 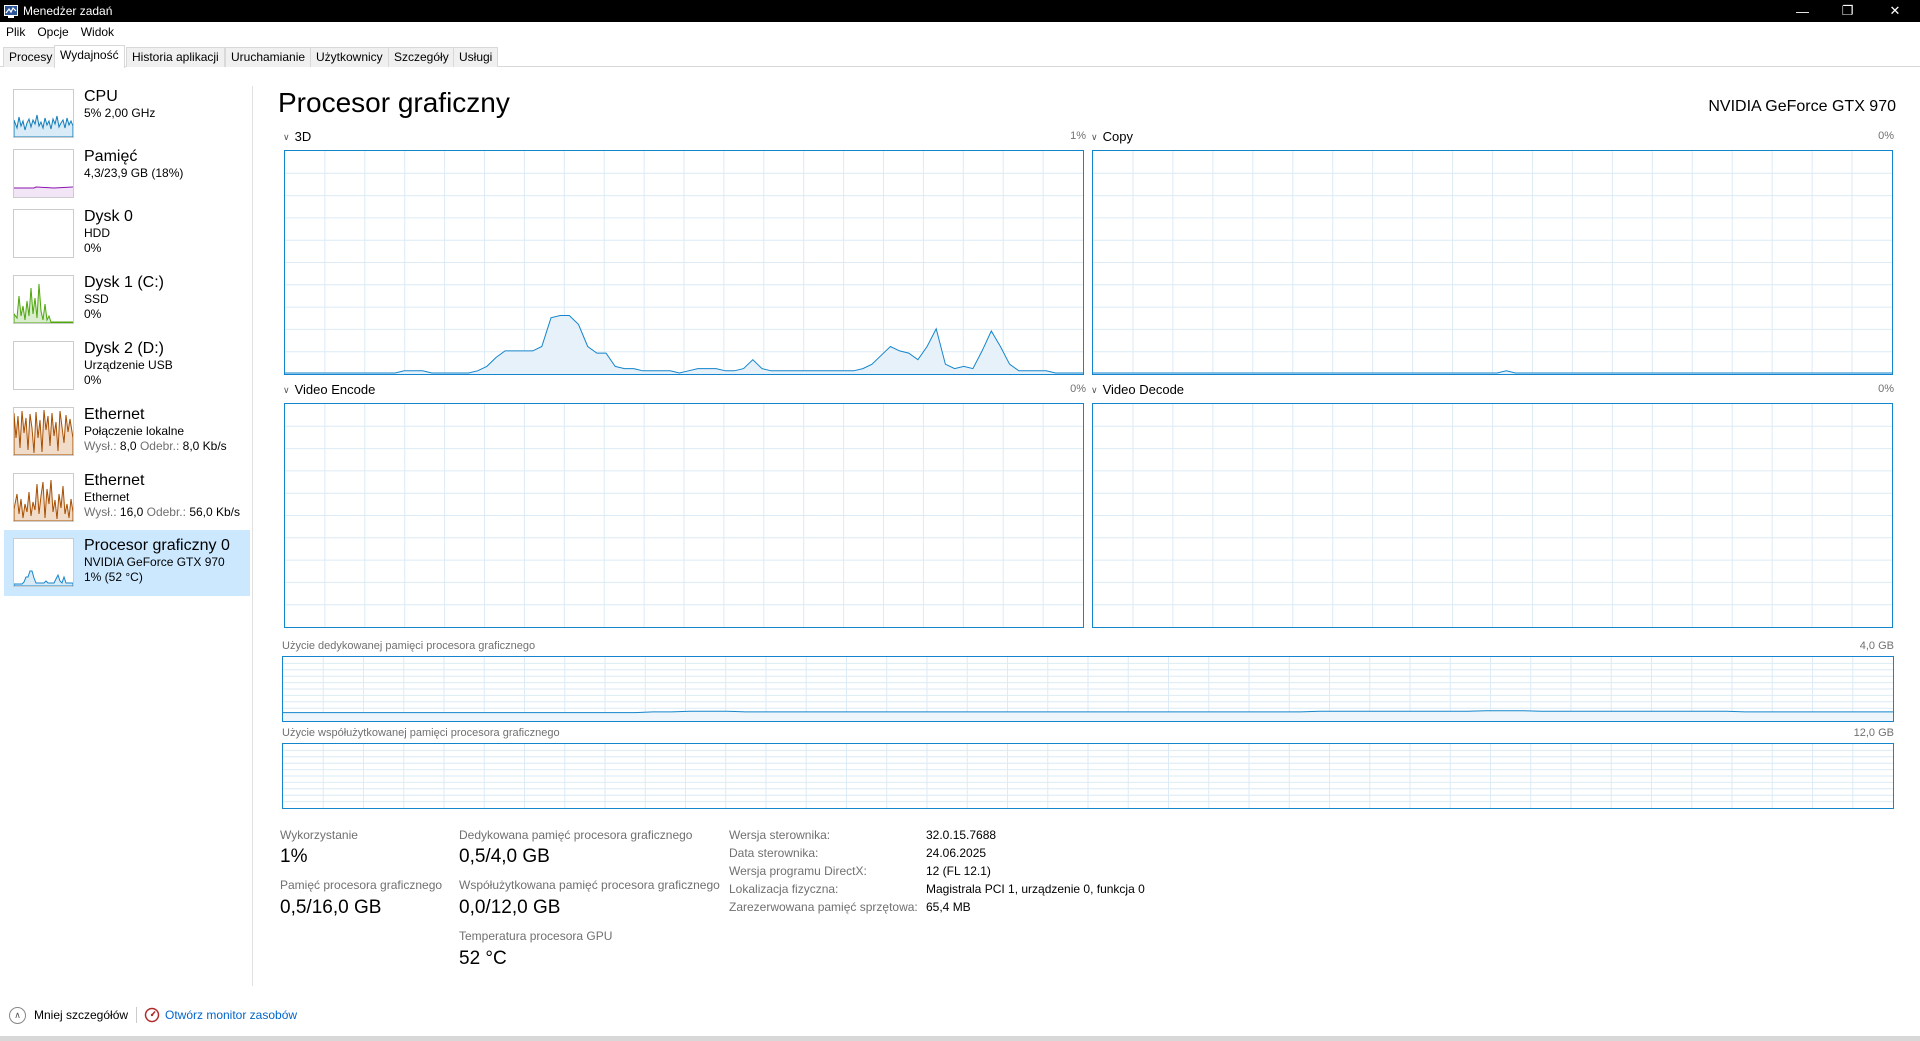 What do you see at coordinates (134, 431) in the screenshot?
I see `ethernet1-adapter: Połączenie lokalne` at bounding box center [134, 431].